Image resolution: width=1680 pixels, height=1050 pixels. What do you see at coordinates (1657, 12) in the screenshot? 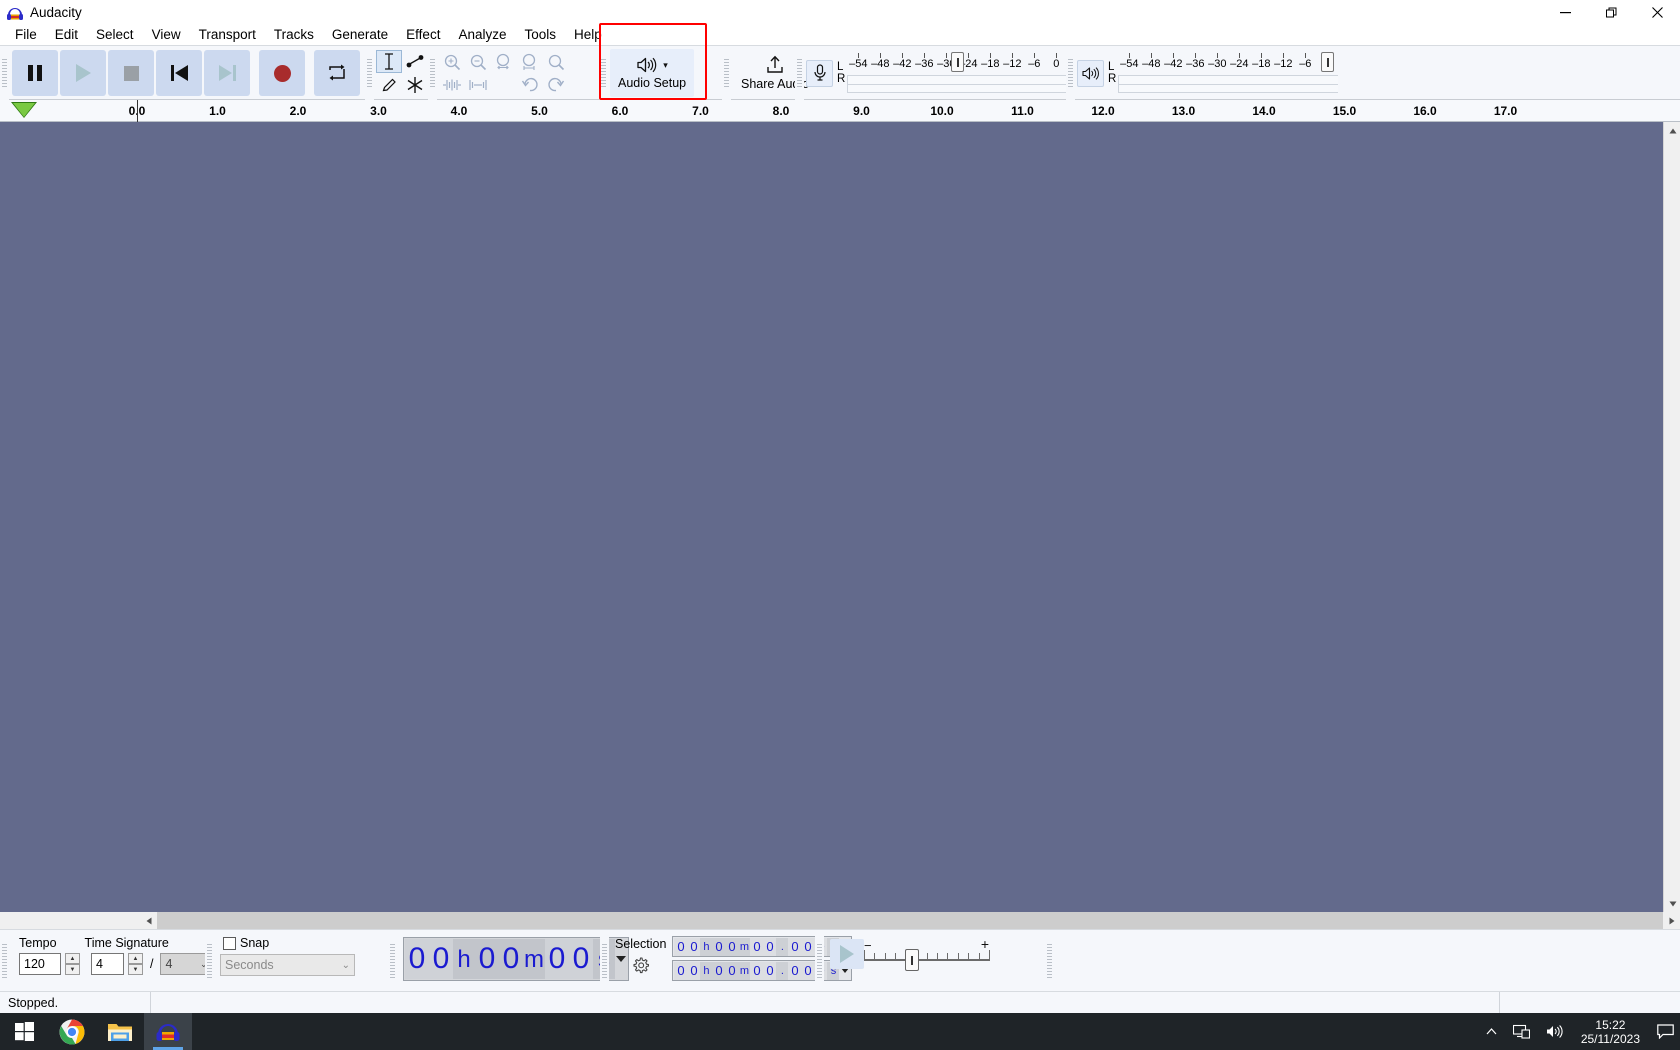
I see `close-button` at bounding box center [1657, 12].